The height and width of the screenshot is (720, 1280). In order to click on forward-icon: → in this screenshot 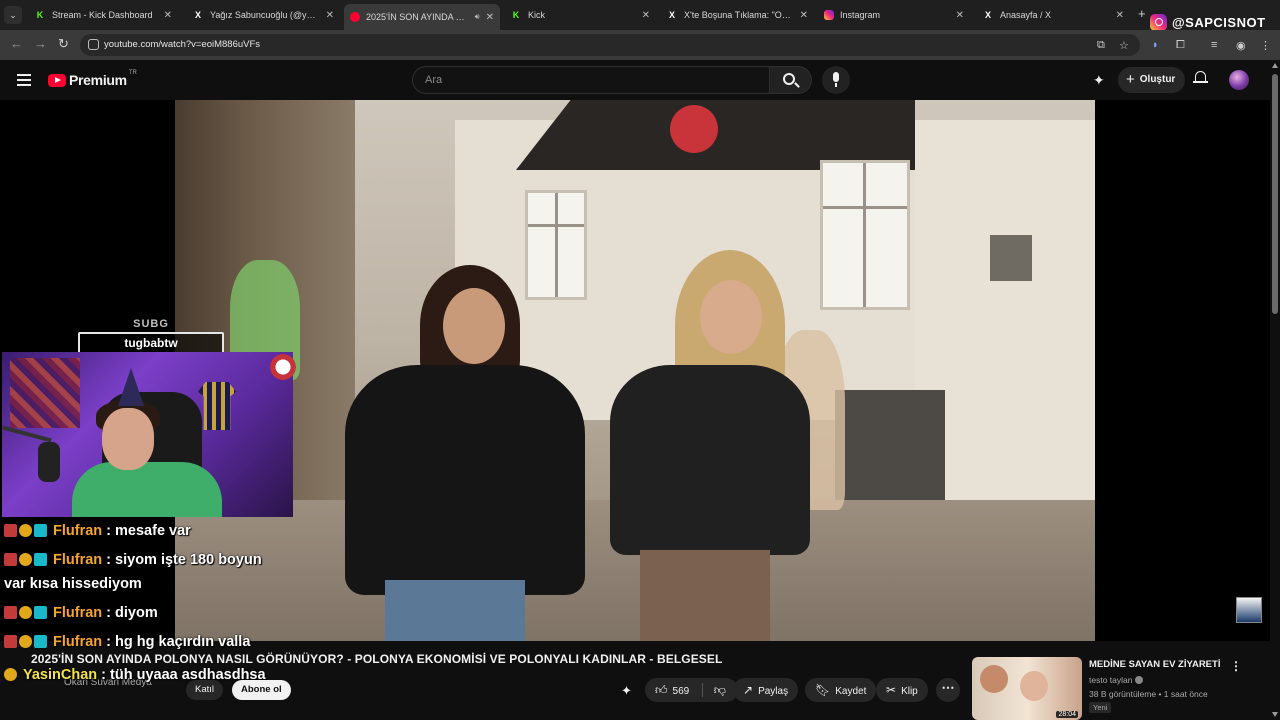, I will do `click(40, 43)`.